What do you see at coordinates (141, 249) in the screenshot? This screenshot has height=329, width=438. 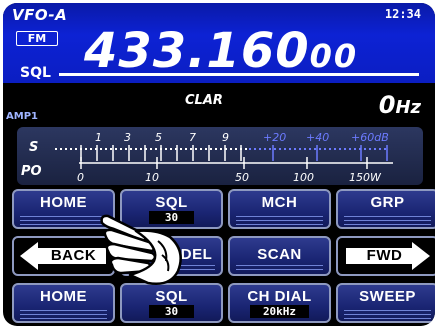 I see `hand-pointer-icon` at bounding box center [141, 249].